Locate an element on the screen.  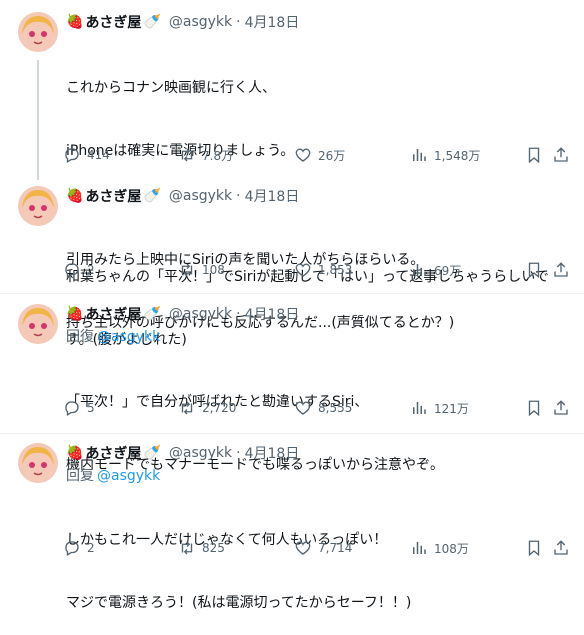
replying-to: 回复 @asgykk is located at coordinates (113, 476).